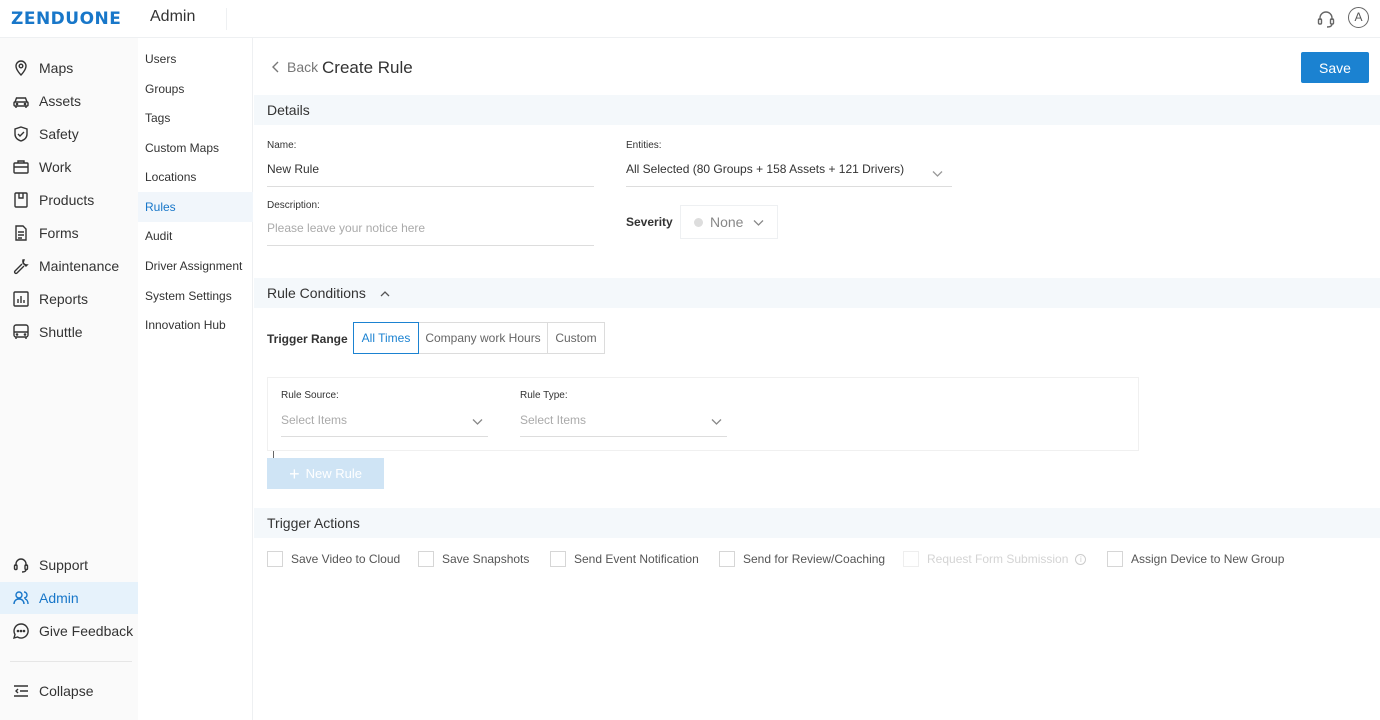 This screenshot has width=1380, height=720. Describe the element at coordinates (69, 266) in the screenshot. I see `nav-item-maintenance: Maintenance` at that location.